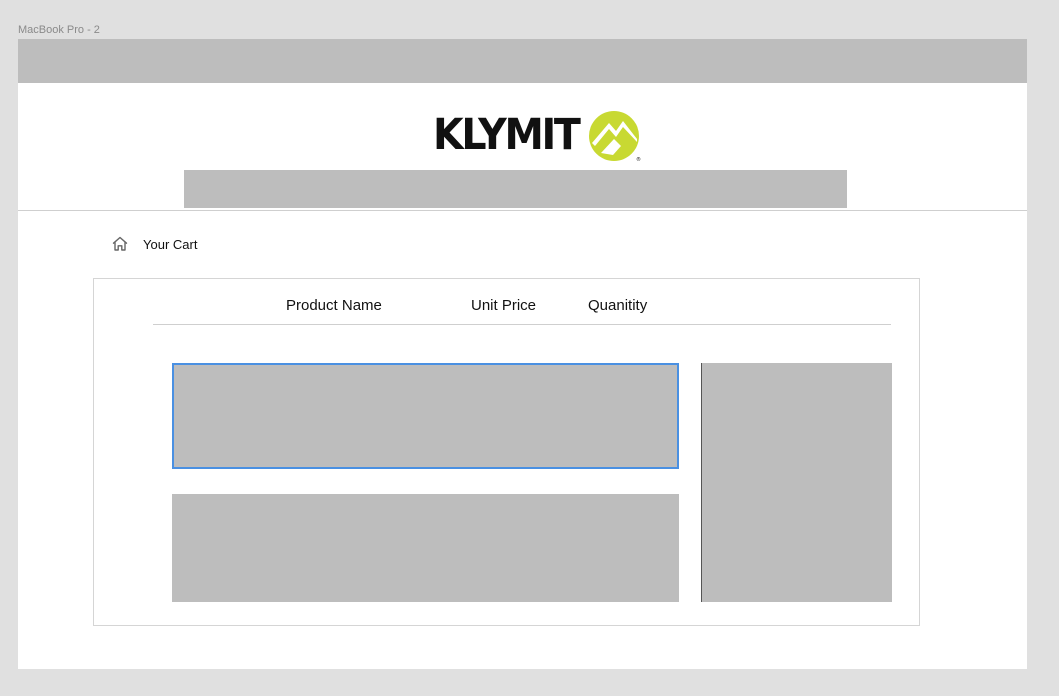 The image size is (1059, 696). Describe the element at coordinates (522, 61) in the screenshot. I see `top-bar-placeholder` at that location.